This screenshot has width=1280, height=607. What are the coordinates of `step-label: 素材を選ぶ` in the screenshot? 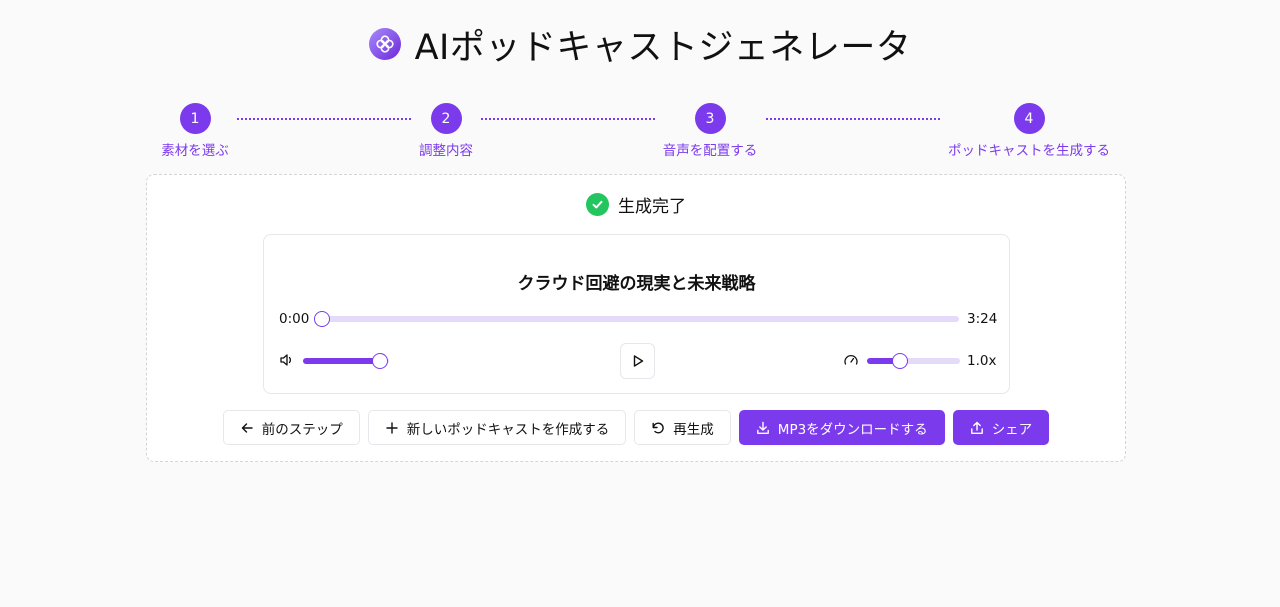 It's located at (195, 151).